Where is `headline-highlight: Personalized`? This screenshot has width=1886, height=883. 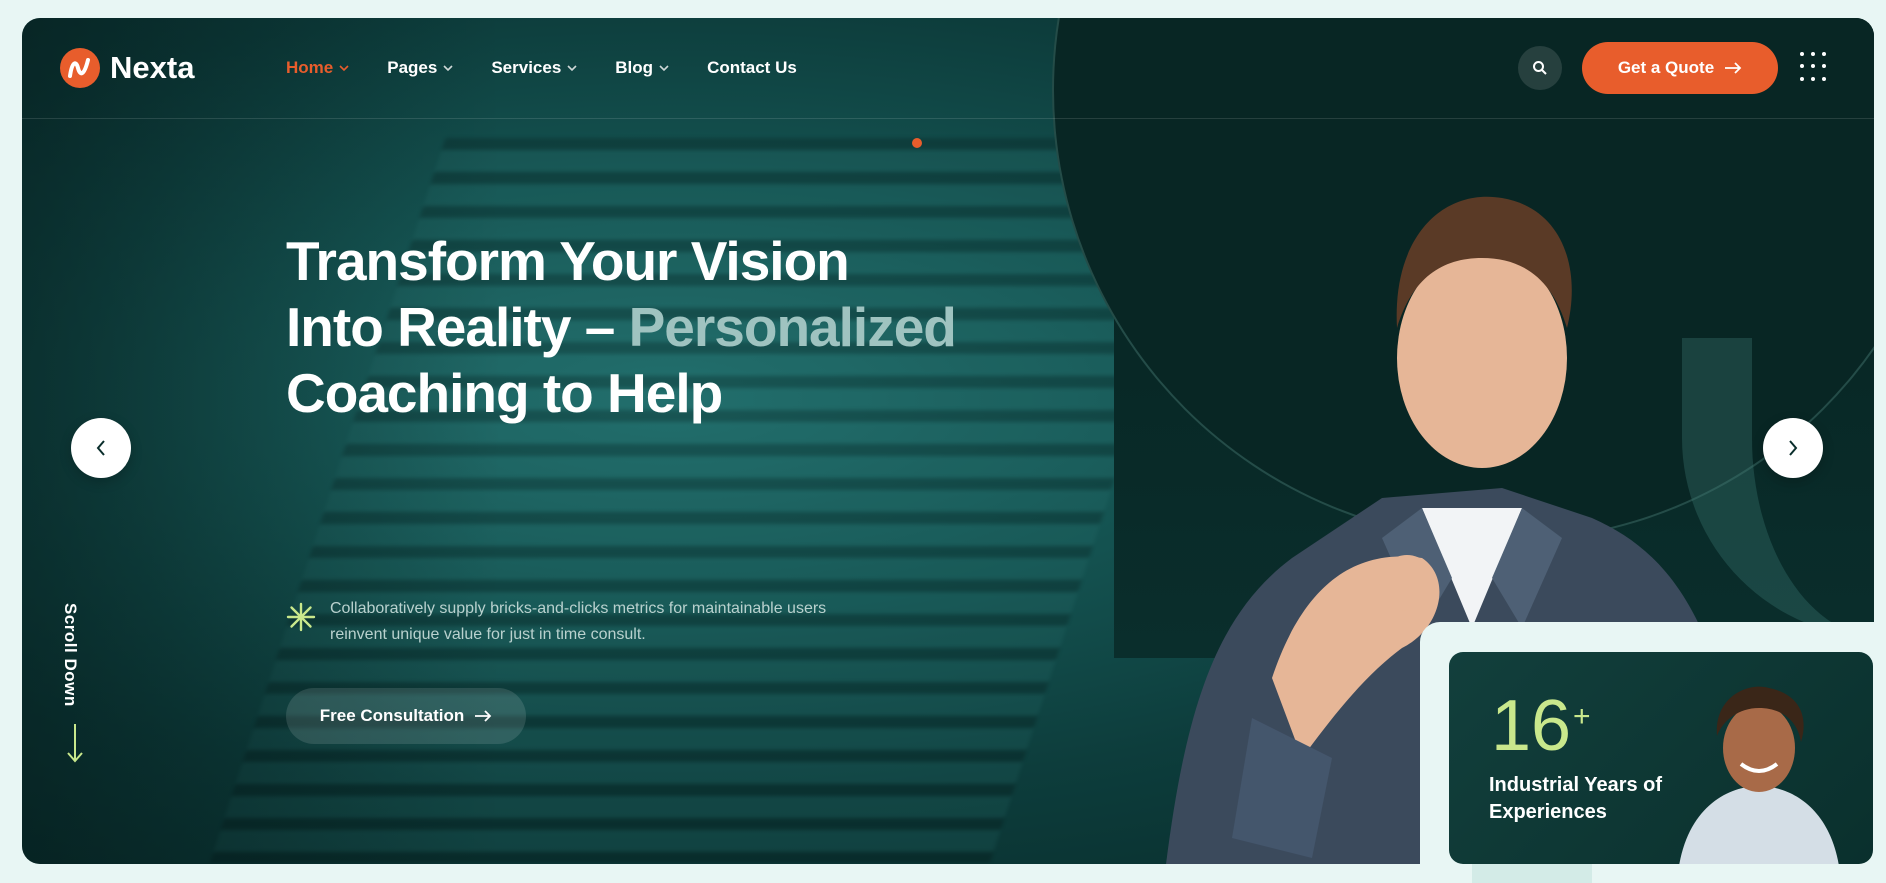
headline-highlight: Personalized is located at coordinates (792, 327).